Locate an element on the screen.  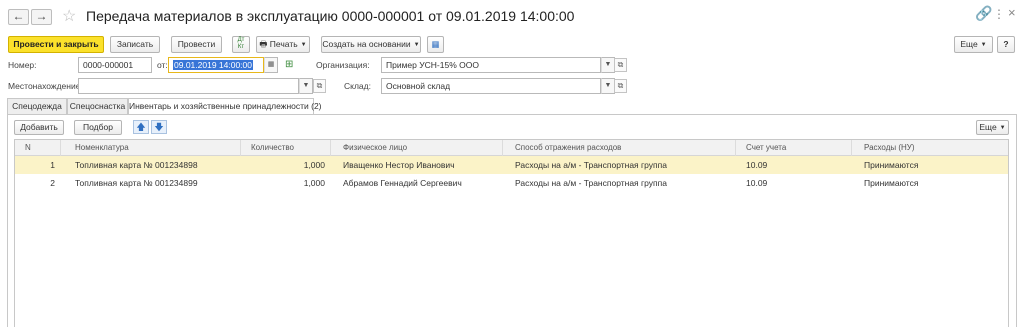
warehouse-label: Склад: is located at coordinates (357, 86).